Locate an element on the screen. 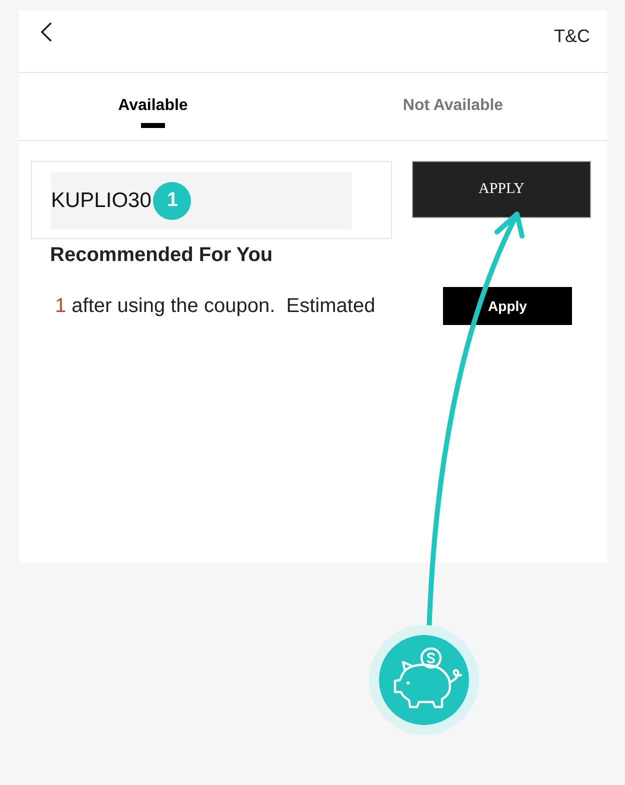 This screenshot has width=625, height=785. offer-text: 1 after using the coupon. Estimated is located at coordinates (215, 306).